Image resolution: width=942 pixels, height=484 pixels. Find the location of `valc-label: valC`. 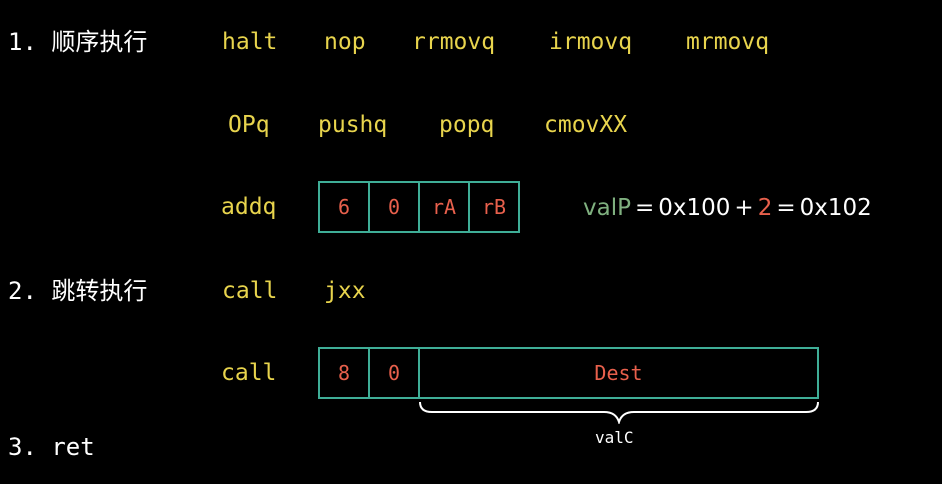

valc-label: valC is located at coordinates (614, 437).